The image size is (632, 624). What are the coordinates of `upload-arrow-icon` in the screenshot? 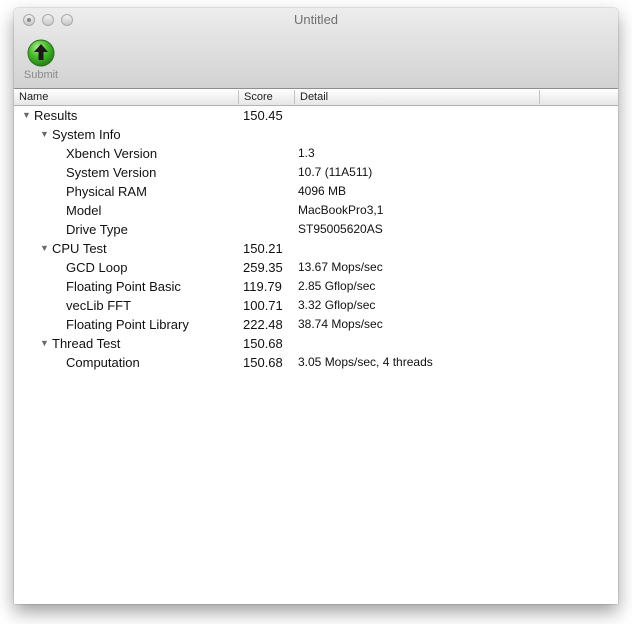 It's located at (41, 53).